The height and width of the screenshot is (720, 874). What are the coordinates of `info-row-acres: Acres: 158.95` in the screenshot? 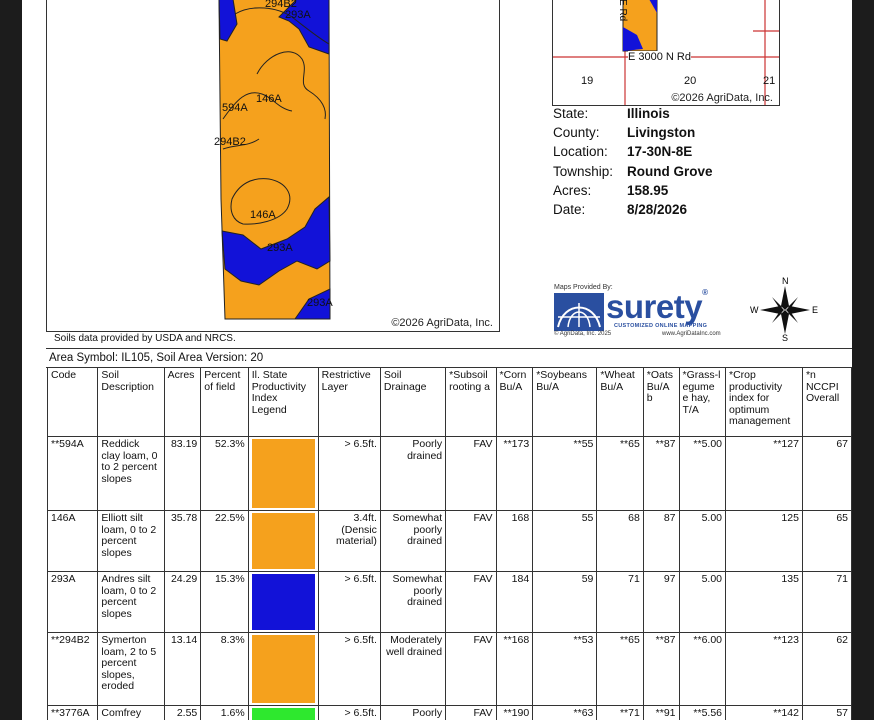 It's located at (633, 192).